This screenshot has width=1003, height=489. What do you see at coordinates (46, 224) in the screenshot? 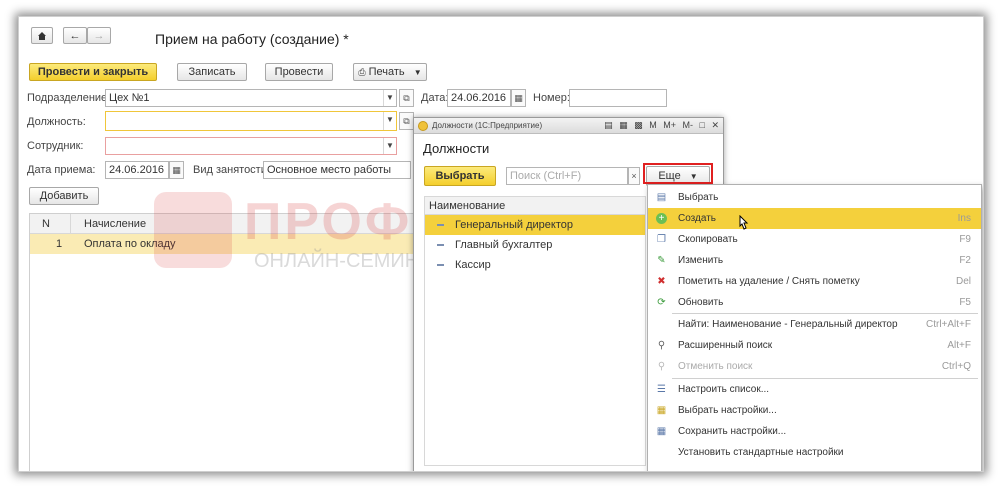
I see `column-header-n: N` at bounding box center [46, 224].